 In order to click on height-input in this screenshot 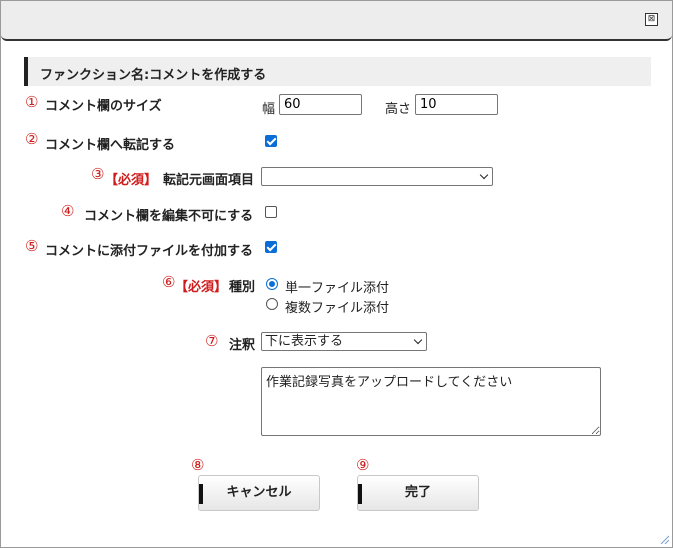, I will do `click(456, 104)`.